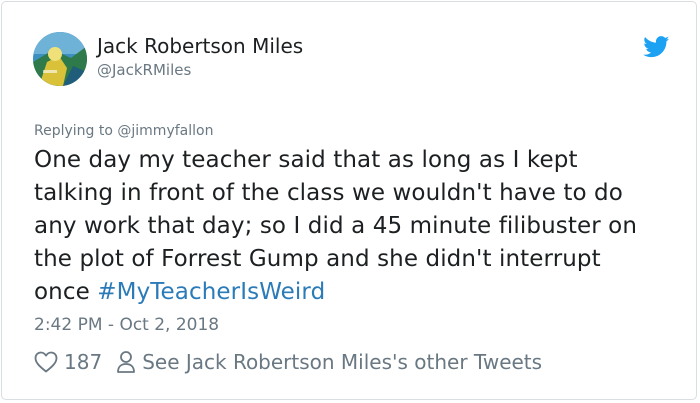 Image resolution: width=700 pixels, height=403 pixels. I want to click on see-other-tweets-link: See Jack Robertson Miles's other Tweets, so click(342, 362).